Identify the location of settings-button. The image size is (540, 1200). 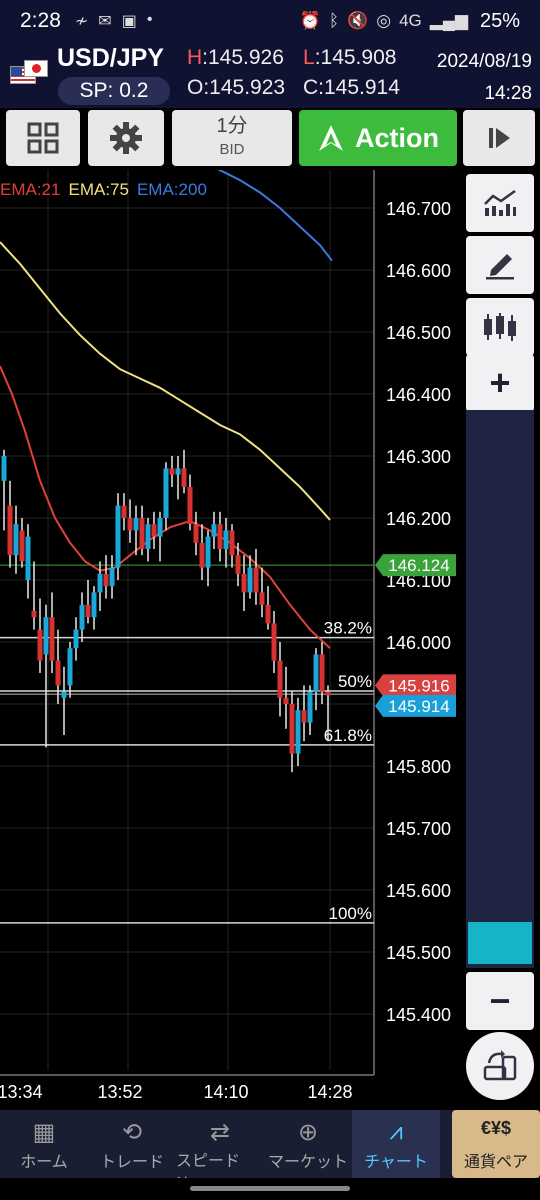
(126, 138).